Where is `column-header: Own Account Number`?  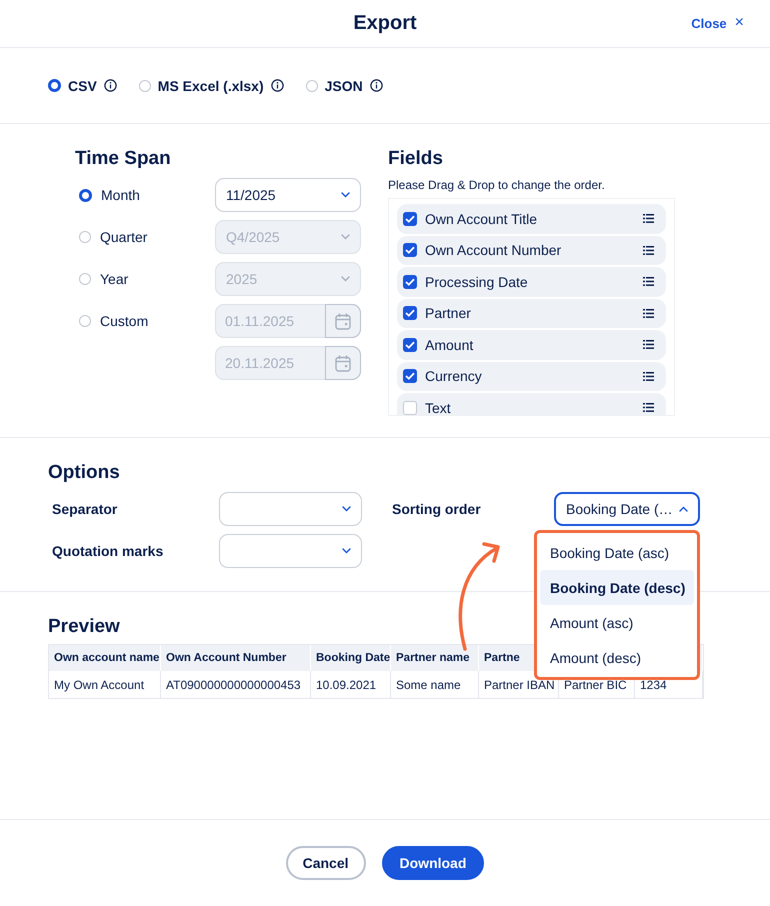 column-header: Own Account Number is located at coordinates (236, 658).